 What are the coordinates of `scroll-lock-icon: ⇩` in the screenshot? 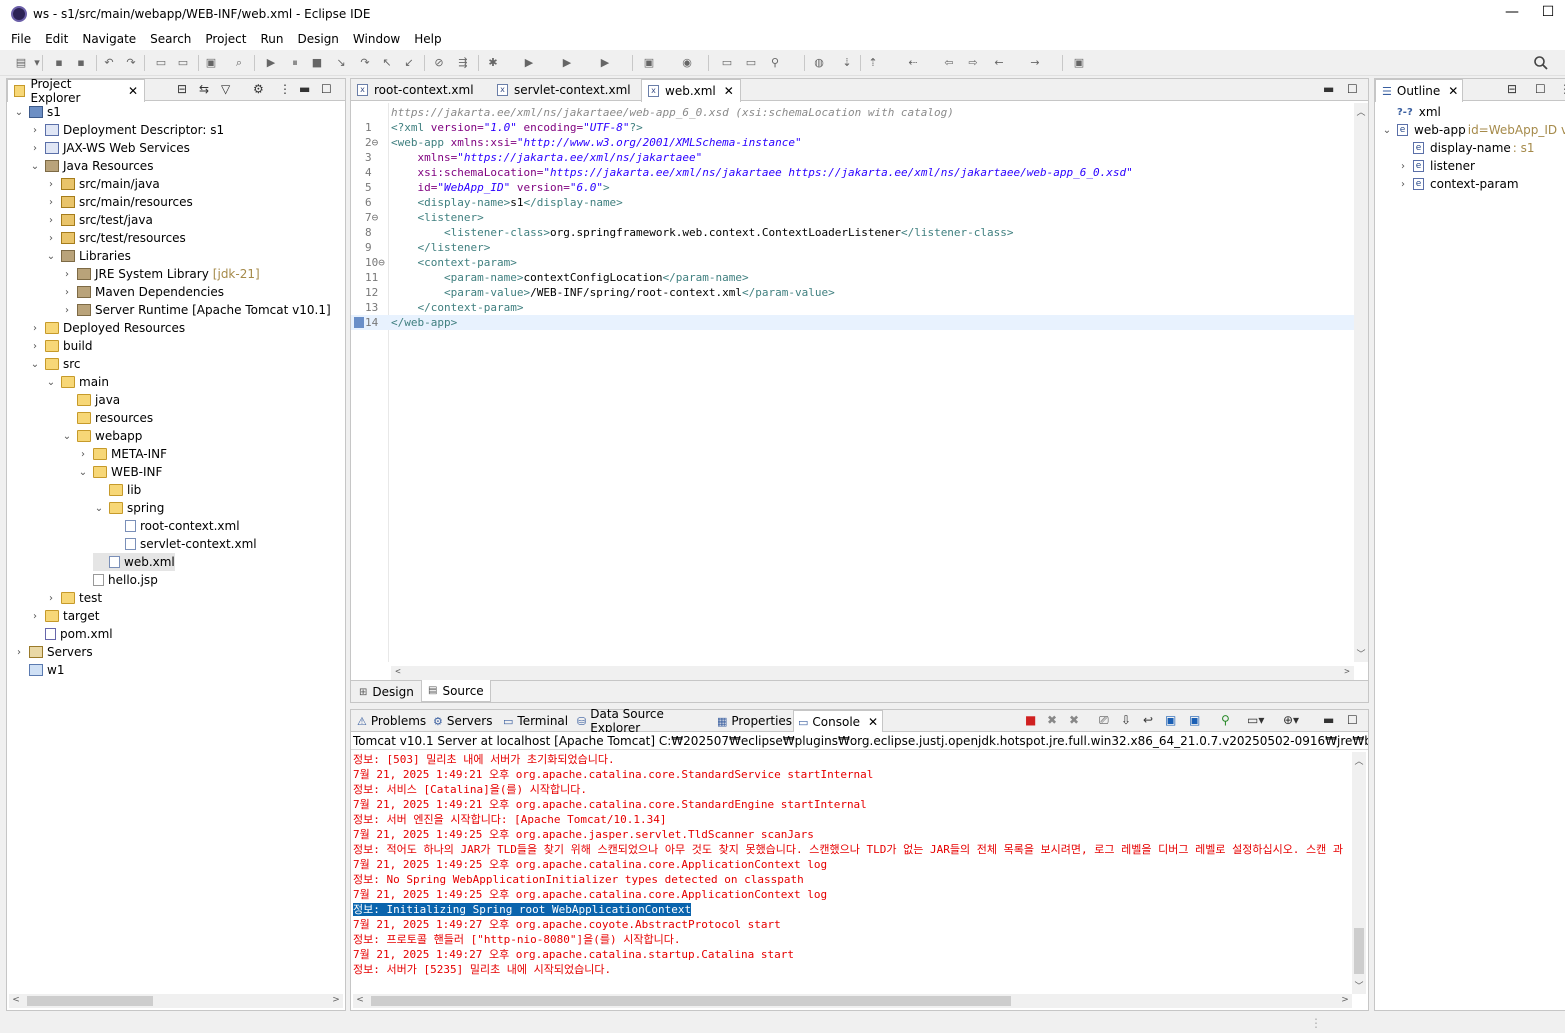 It's located at (1126, 720).